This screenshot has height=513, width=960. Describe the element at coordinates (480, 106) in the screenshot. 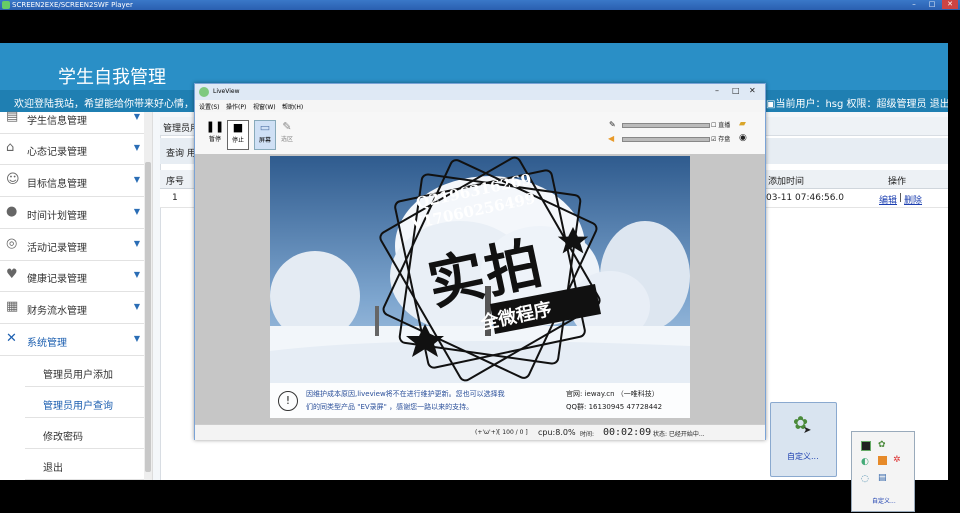

I see `liveview-menubar: 设置(S) 操作(P) 视窗(W) 帮助(H)` at that location.